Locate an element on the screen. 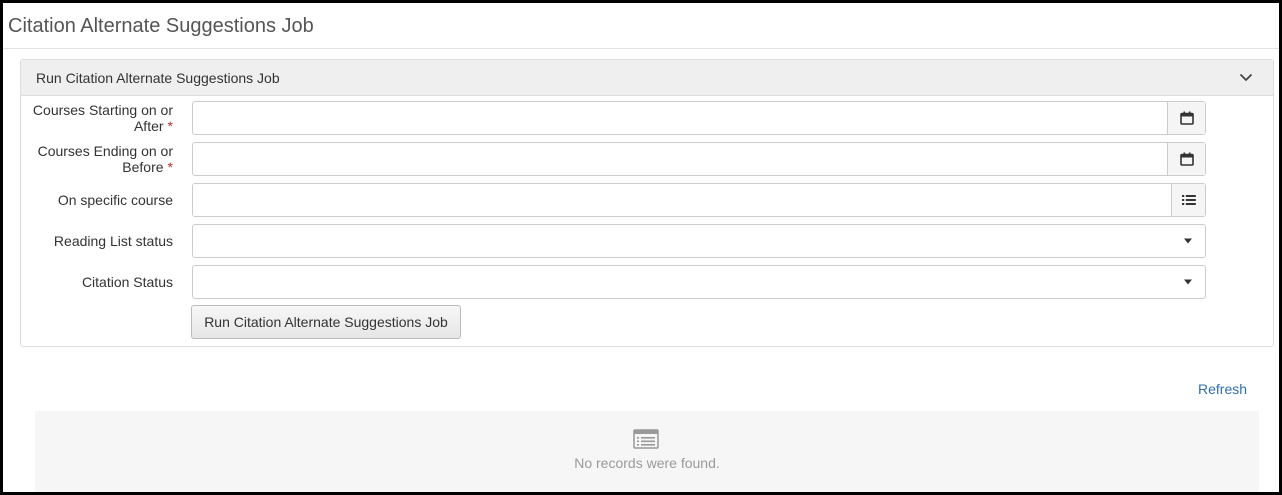 Image resolution: width=1282 pixels, height=495 pixels. empty-message: No records were found. is located at coordinates (647, 463).